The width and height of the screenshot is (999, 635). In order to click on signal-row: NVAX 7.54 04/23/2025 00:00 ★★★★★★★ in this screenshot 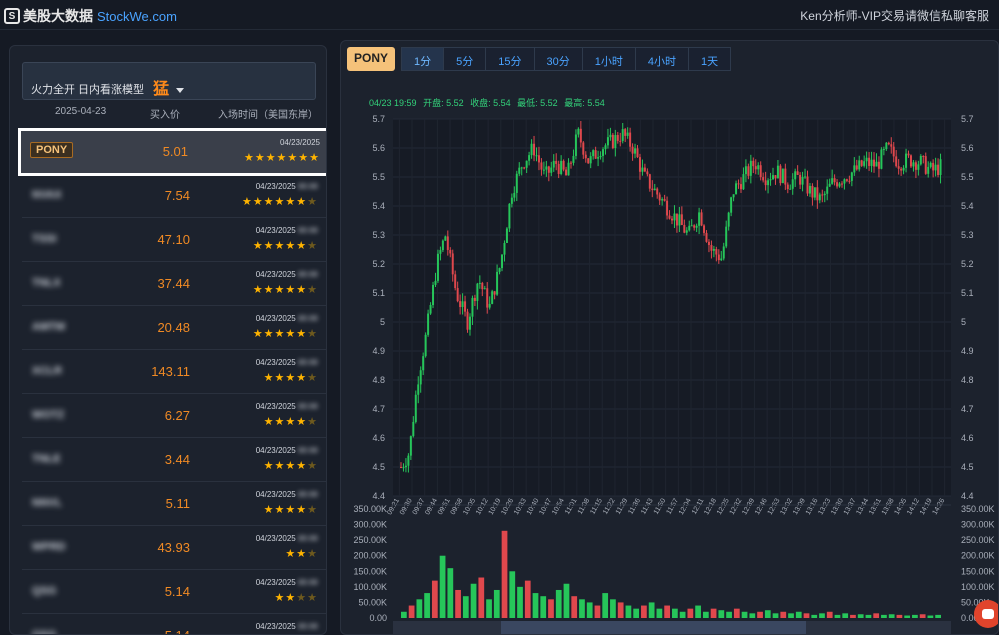, I will do `click(174, 196)`.